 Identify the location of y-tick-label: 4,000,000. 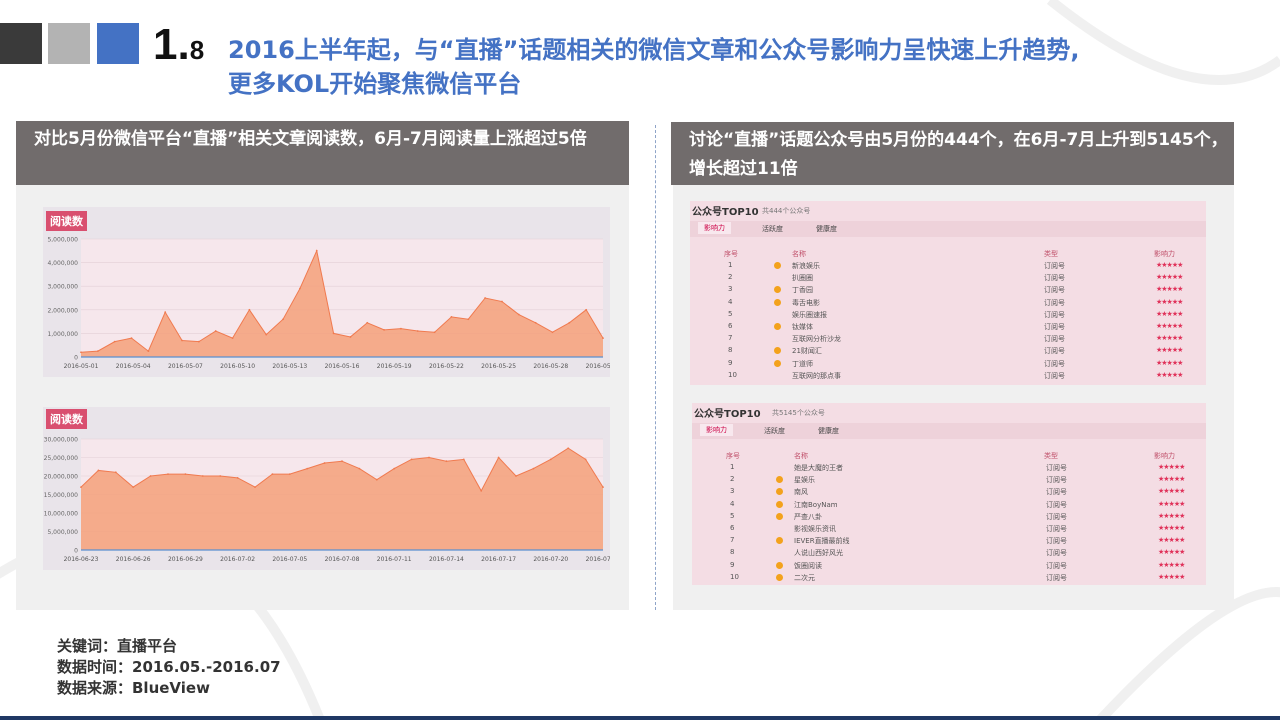
(62, 263).